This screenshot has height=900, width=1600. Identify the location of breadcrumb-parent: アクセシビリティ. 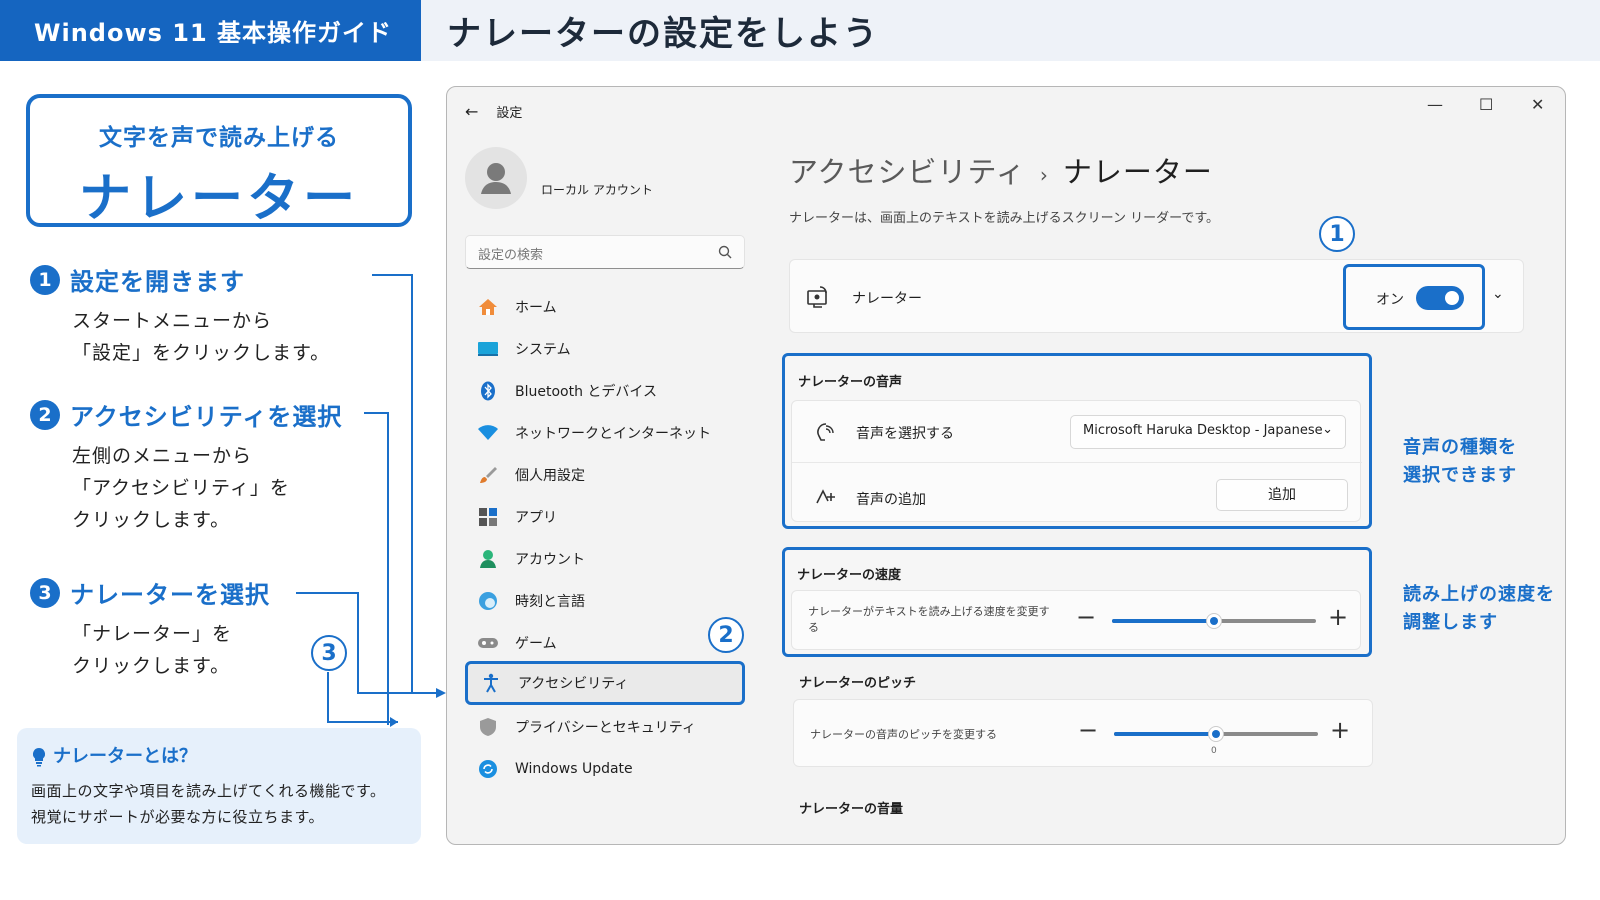
(907, 172).